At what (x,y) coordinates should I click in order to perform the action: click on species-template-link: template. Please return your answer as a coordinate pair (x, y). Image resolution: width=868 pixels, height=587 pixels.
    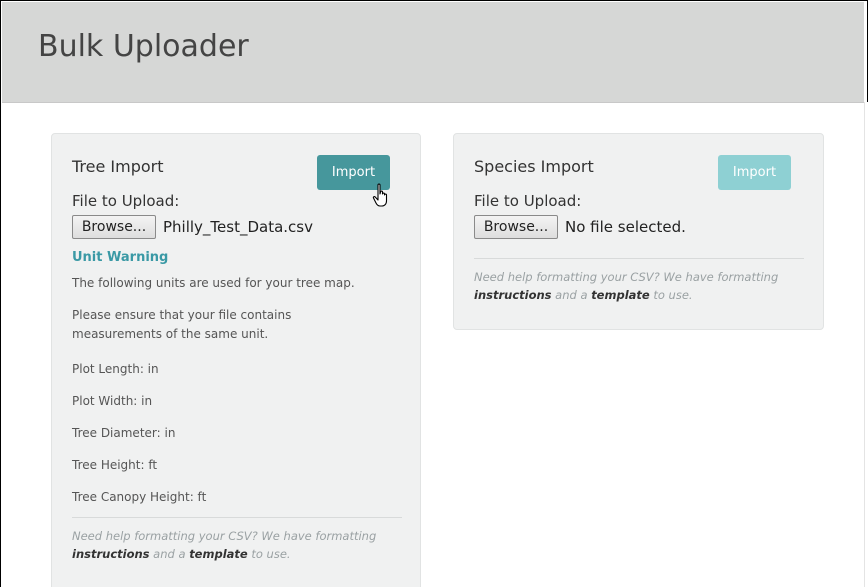
    Looking at the image, I should click on (620, 295).